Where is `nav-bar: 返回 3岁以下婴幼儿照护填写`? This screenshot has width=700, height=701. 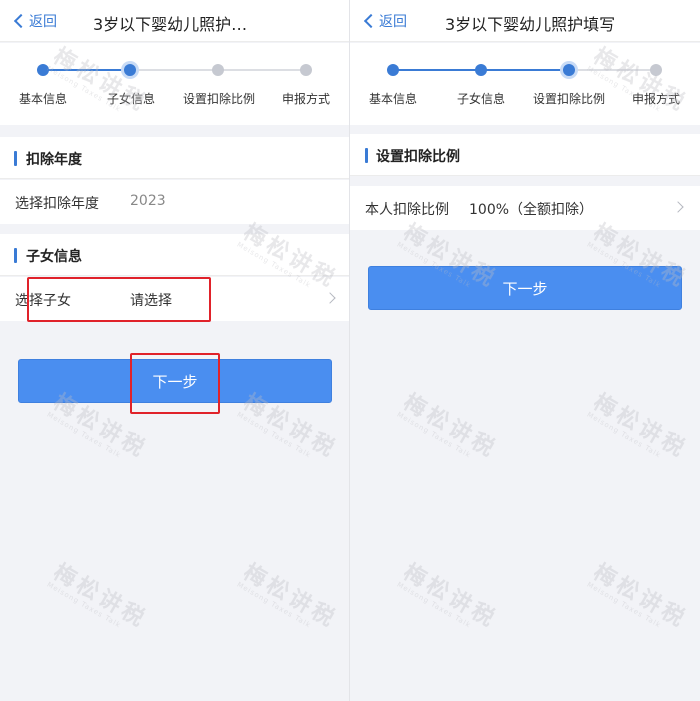 nav-bar: 返回 3岁以下婴幼儿照护填写 is located at coordinates (525, 21).